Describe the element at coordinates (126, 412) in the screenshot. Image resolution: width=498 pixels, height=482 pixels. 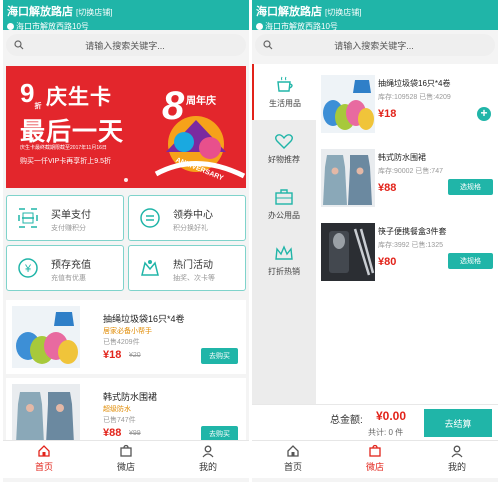
I see `product-card: 韩式防水围裙 超级防水 已售747件 ¥88 ¥99 去购买` at that location.